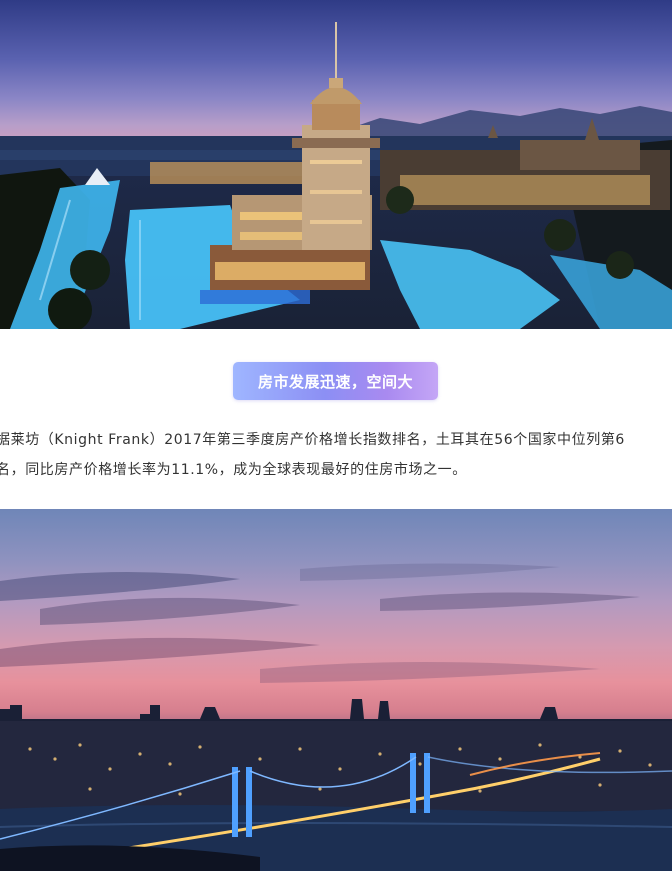 This screenshot has height=871, width=672. Describe the element at coordinates (233, 470) in the screenshot. I see `paragraph-line-2: 名，同比房产价格增长率为11.1%，成为全球表现最好的住房市场之一。` at that location.